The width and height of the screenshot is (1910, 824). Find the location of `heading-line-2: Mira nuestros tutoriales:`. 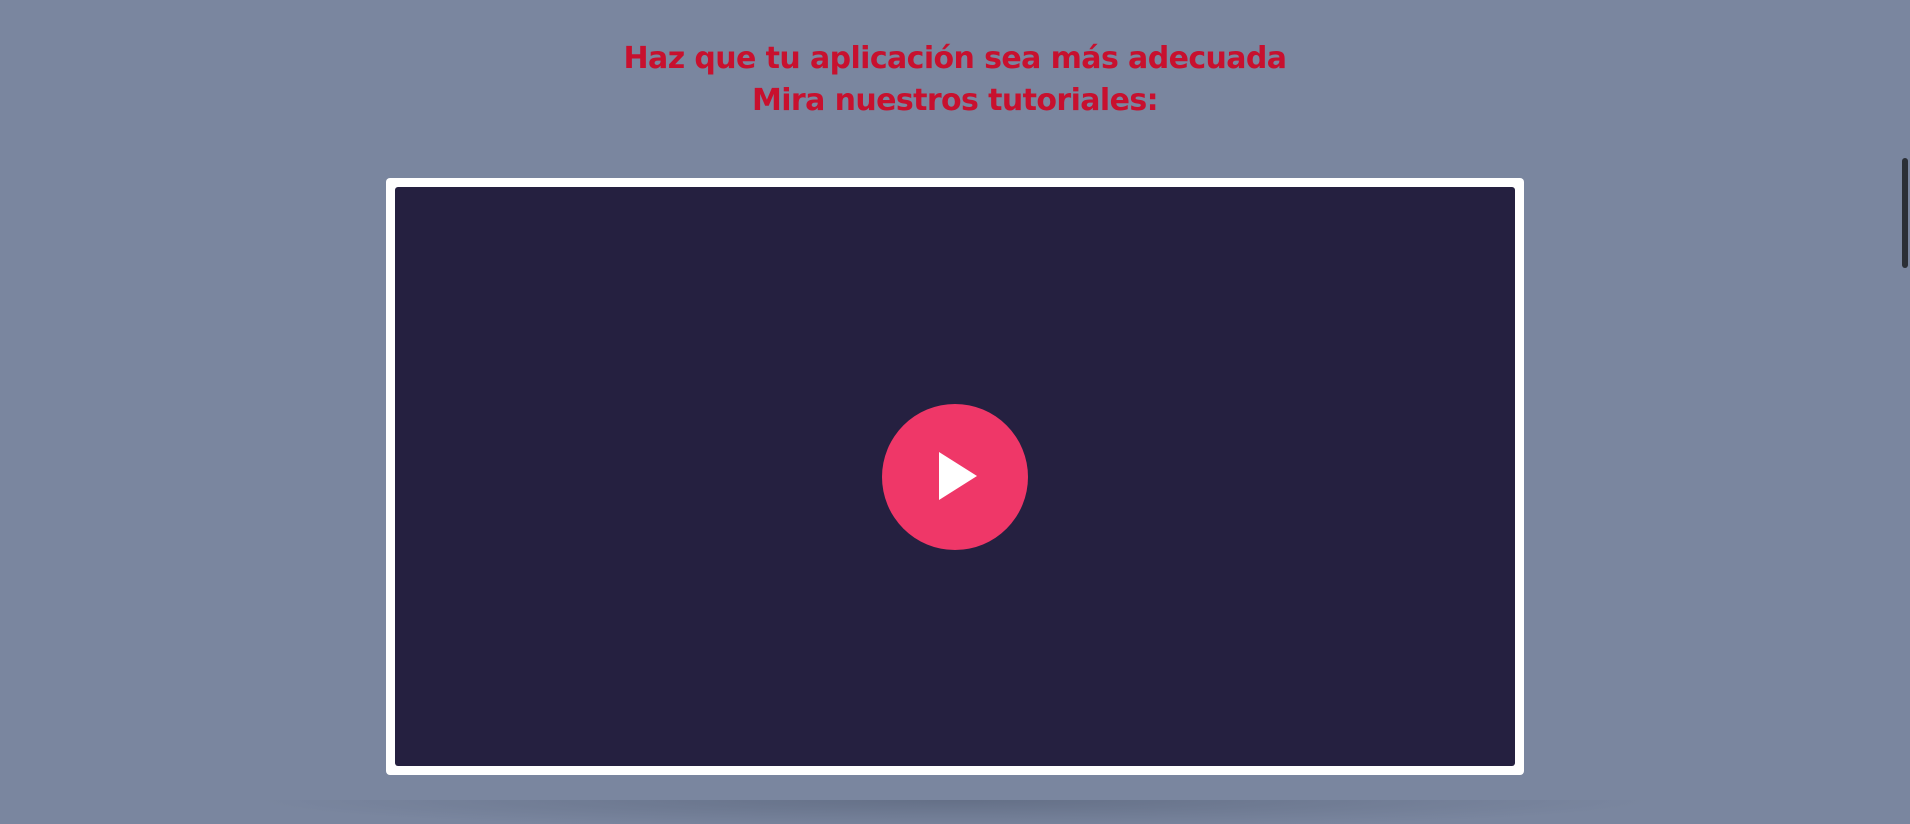

heading-line-2: Mira nuestros tutoriales: is located at coordinates (955, 100).